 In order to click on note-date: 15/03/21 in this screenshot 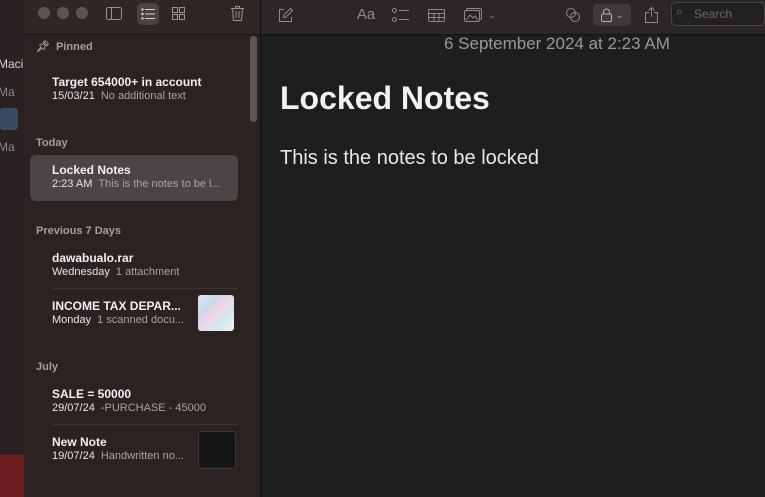, I will do `click(73, 96)`.